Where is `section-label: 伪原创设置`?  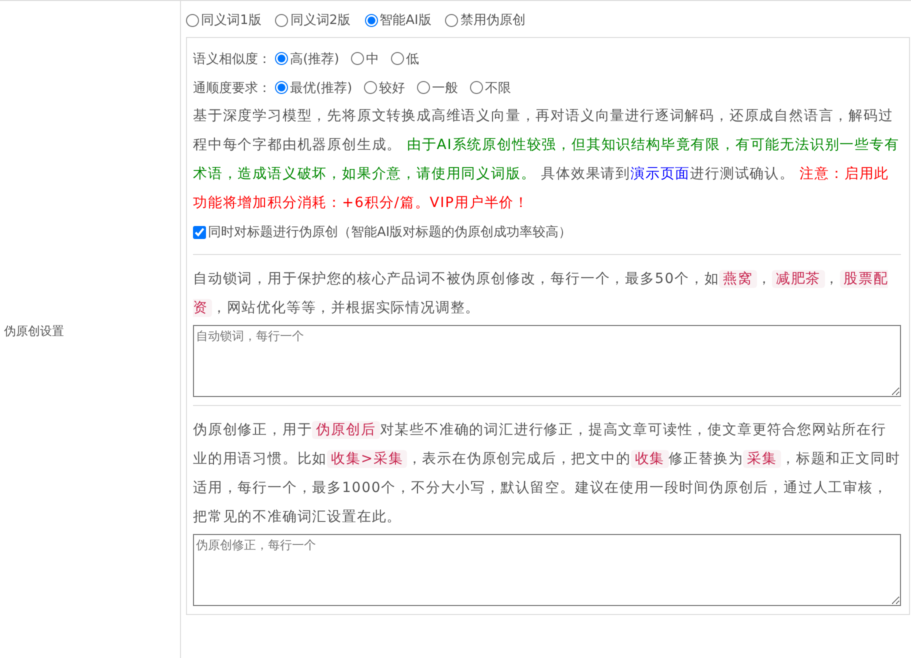 section-label: 伪原创设置 is located at coordinates (33, 331).